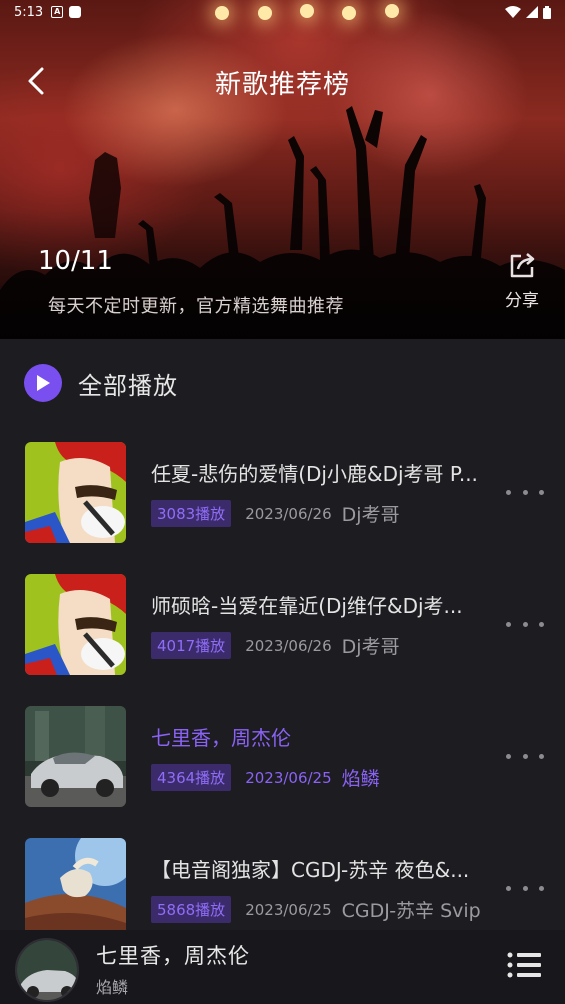 Image resolution: width=565 pixels, height=1004 pixels. What do you see at coordinates (360, 779) in the screenshot?
I see `song-author: 焰鳞` at bounding box center [360, 779].